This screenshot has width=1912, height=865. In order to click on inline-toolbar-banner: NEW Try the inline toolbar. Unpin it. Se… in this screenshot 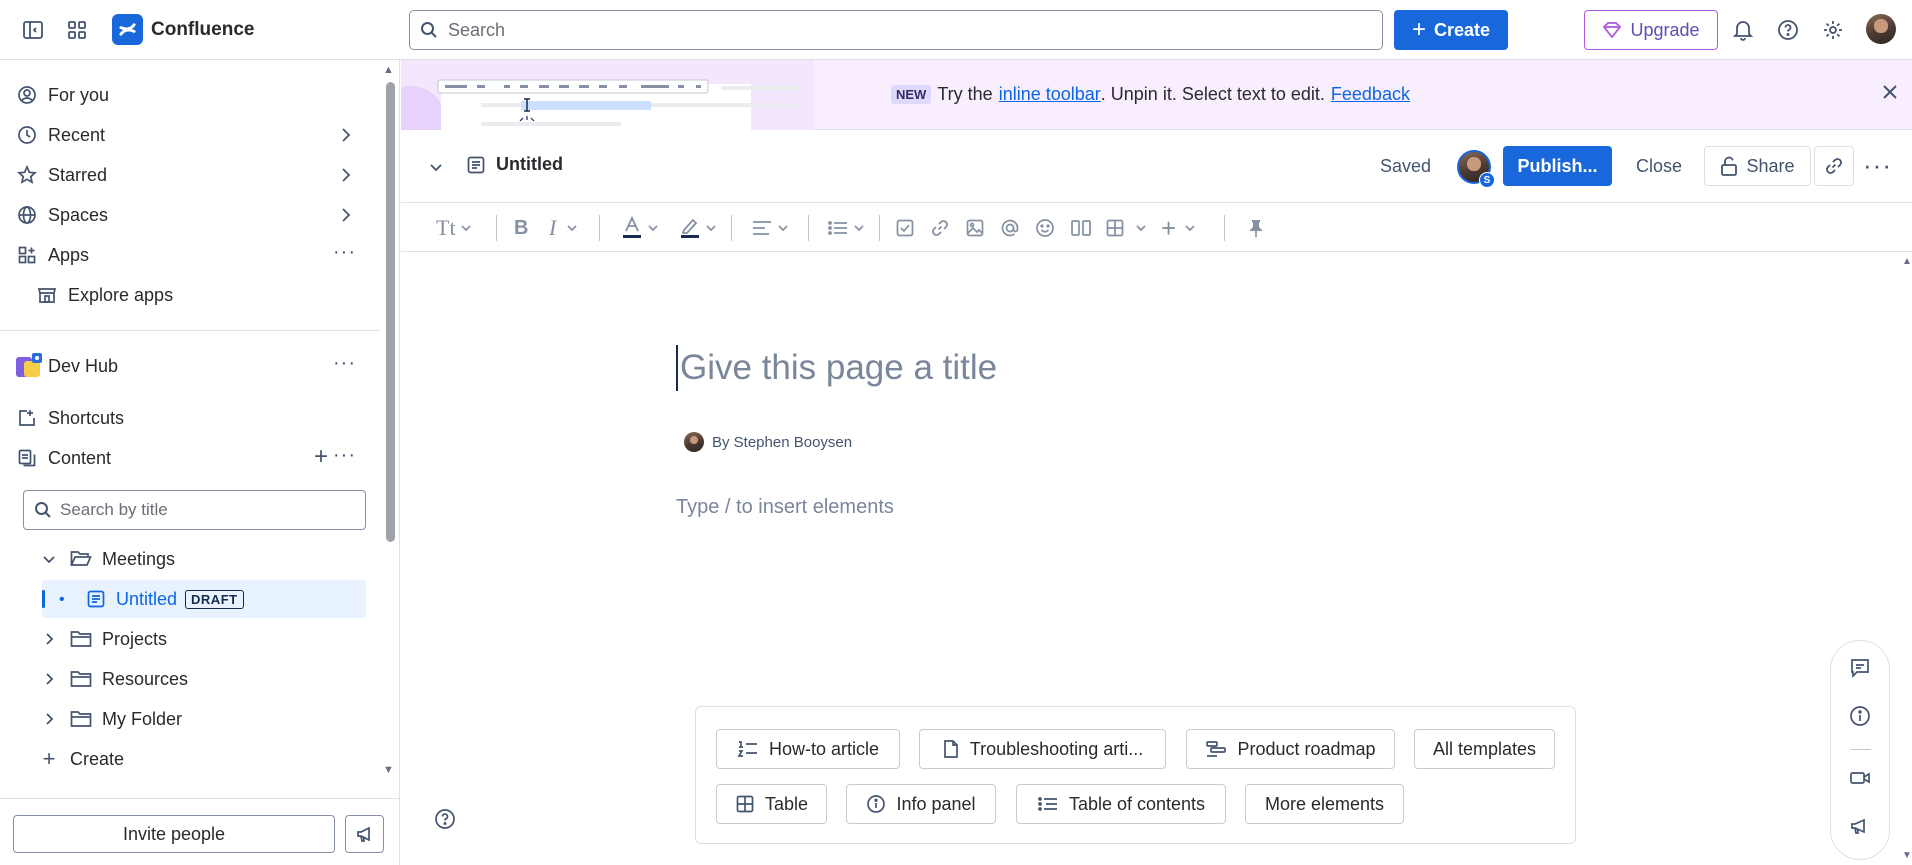, I will do `click(1156, 95)`.